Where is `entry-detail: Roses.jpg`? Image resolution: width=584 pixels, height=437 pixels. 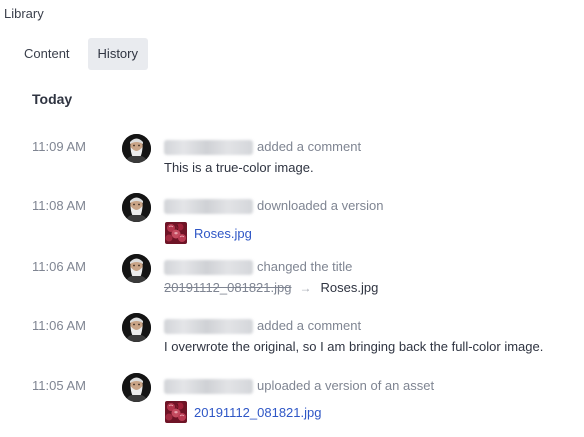 entry-detail: Roses.jpg is located at coordinates (208, 233).